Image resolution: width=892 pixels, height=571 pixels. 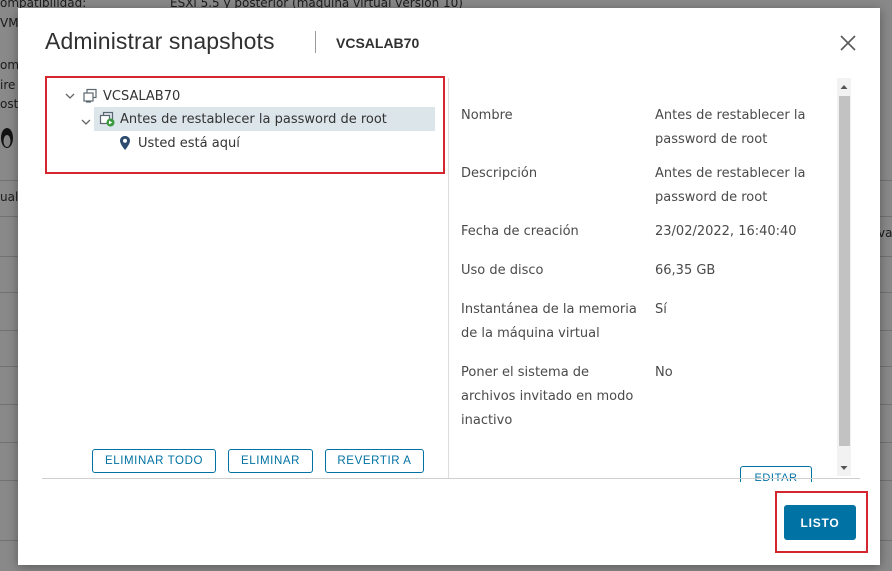 I want to click on detail-label-name: Nombre, so click(x=487, y=115).